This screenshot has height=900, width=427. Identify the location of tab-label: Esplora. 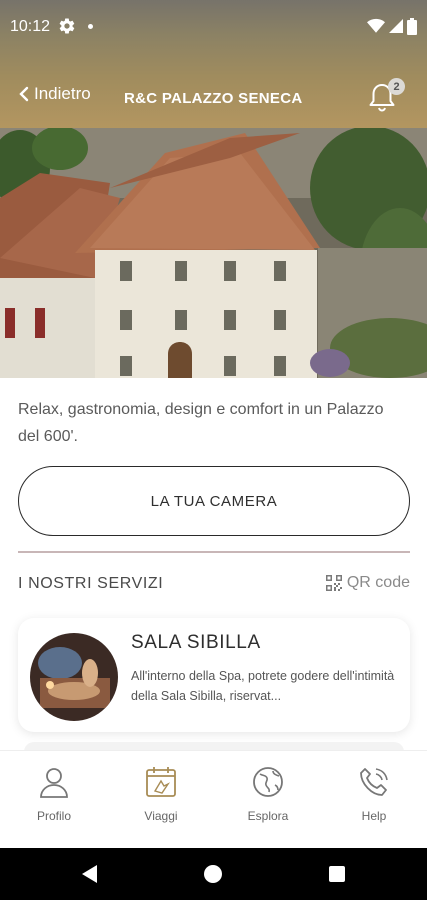
(268, 816).